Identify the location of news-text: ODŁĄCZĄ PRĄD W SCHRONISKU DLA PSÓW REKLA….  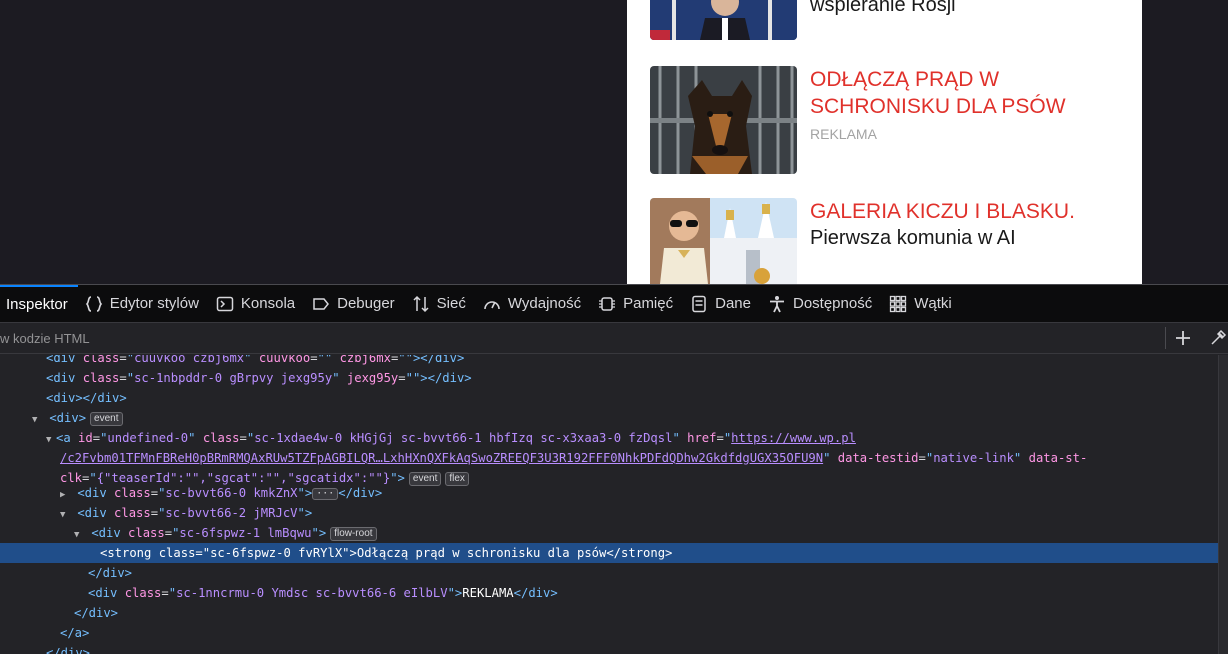
(970, 104).